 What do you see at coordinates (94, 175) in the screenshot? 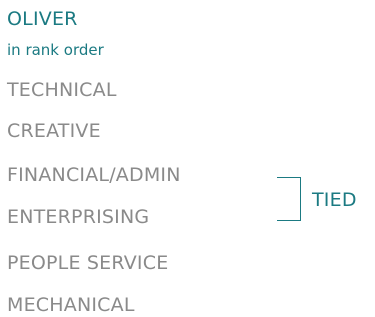
I see `rank-item-financial-admin: FINANCIAL/ADMIN` at bounding box center [94, 175].